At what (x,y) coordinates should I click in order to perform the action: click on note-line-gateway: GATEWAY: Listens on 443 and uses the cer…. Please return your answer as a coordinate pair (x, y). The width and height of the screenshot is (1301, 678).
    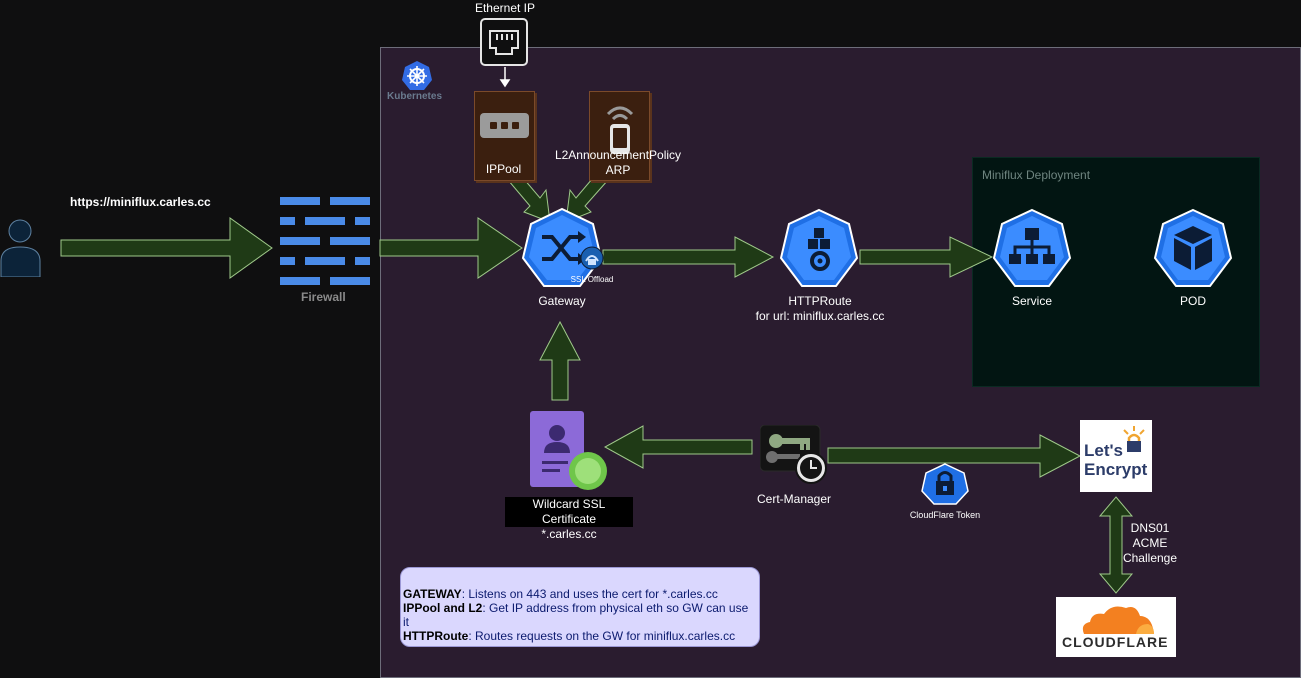
    Looking at the image, I should click on (560, 594).